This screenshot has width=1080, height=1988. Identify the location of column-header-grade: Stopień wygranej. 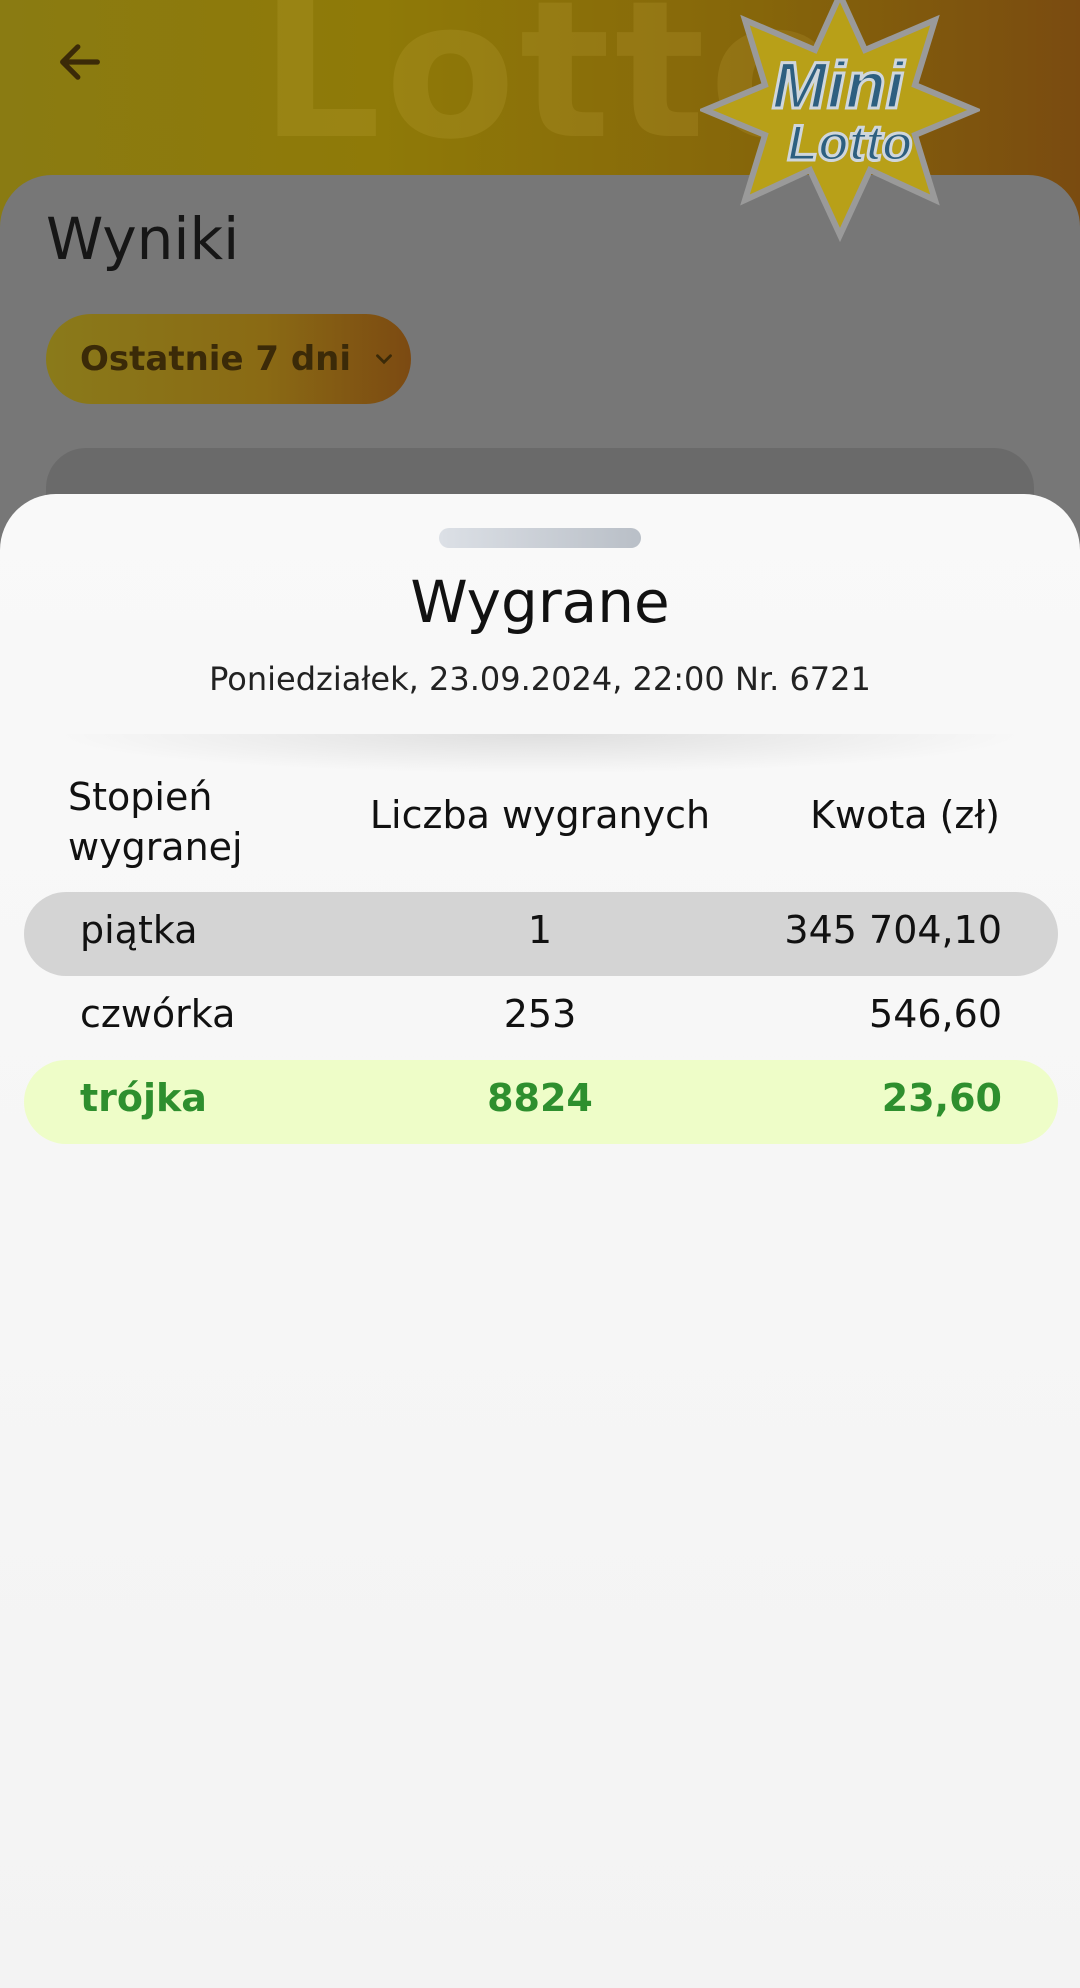
(155, 822).